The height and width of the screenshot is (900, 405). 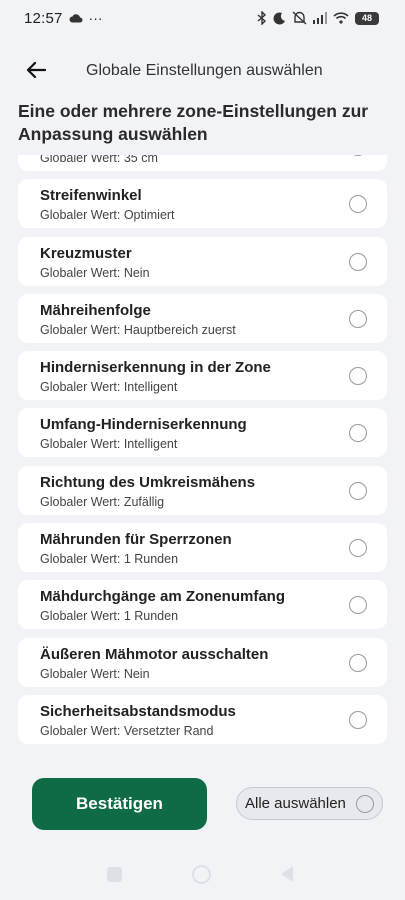 I want to click on select-all-toggle: Alle auswählen, so click(x=309, y=803).